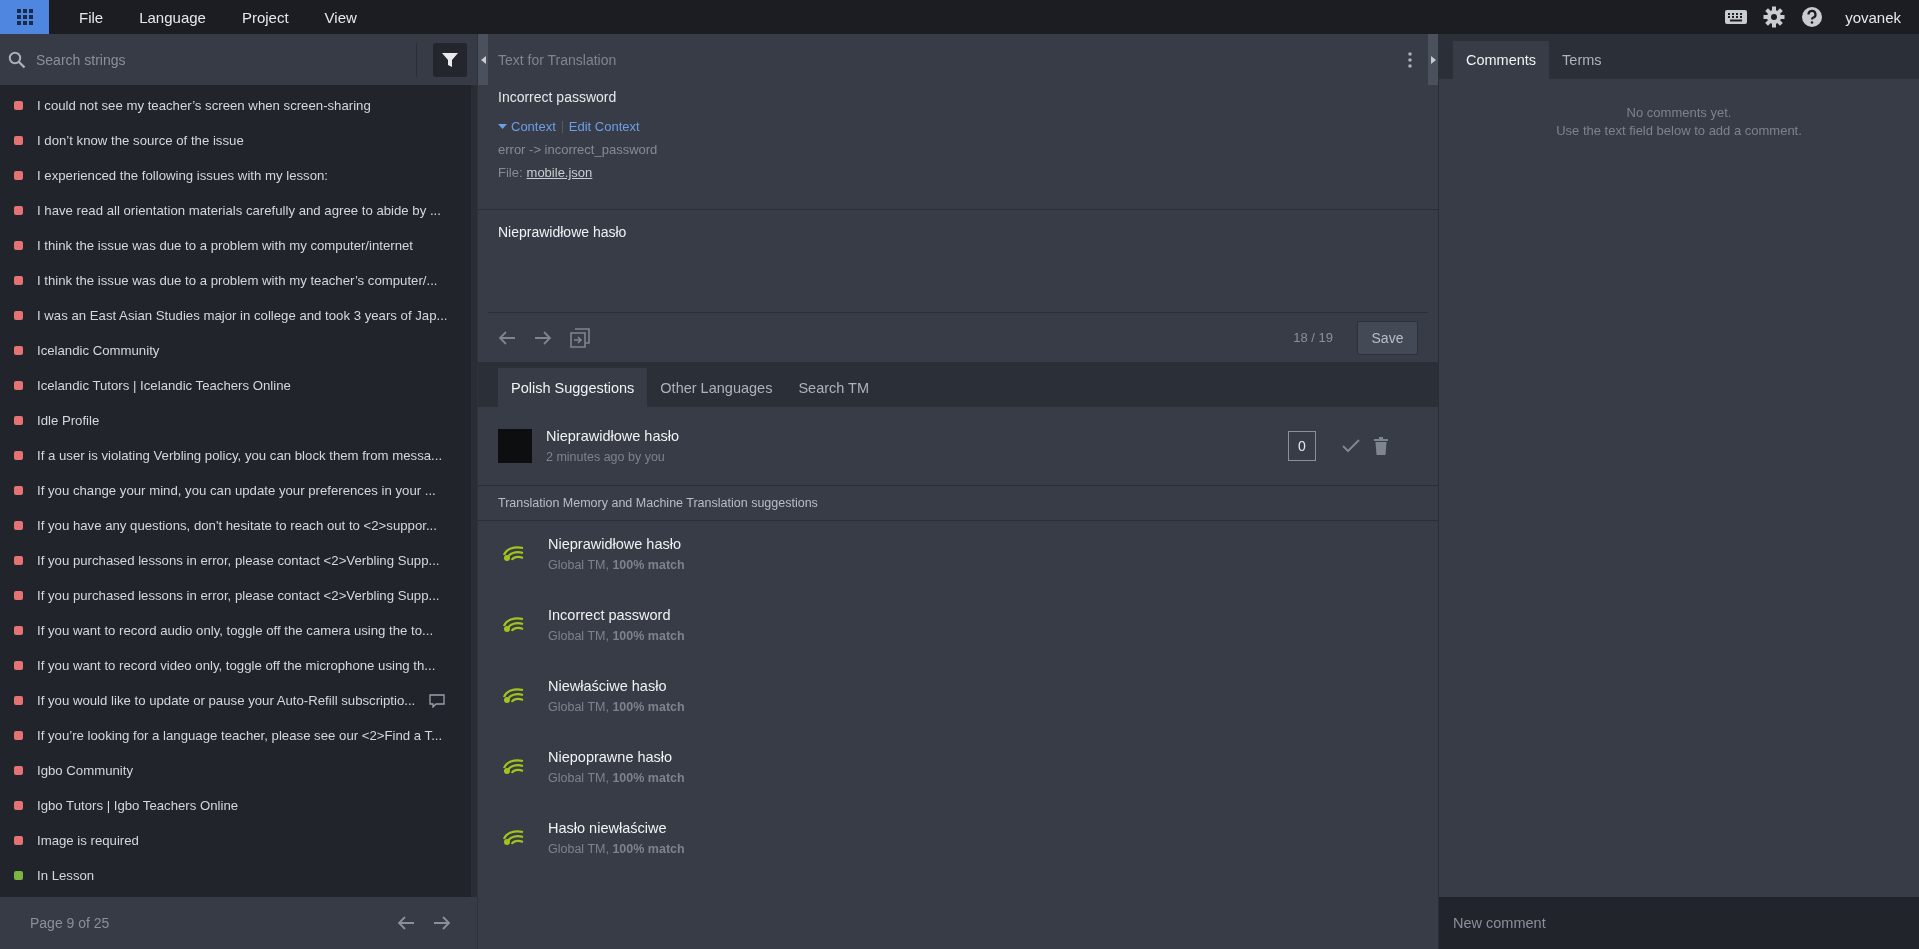  Describe the element at coordinates (1381, 446) in the screenshot. I see `trash-icon` at that location.